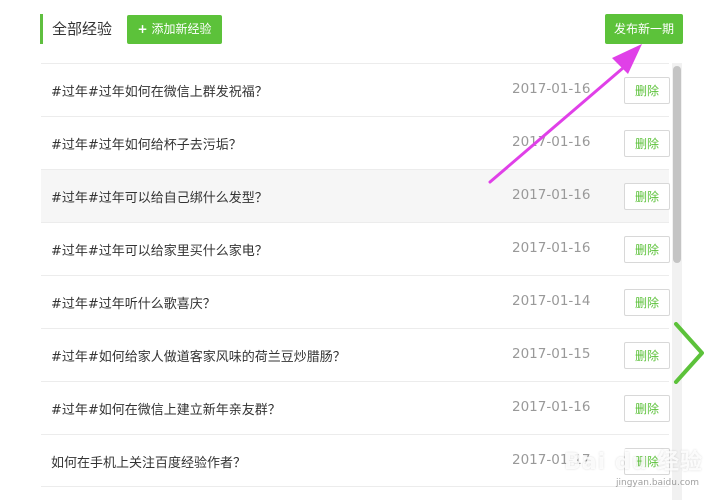  What do you see at coordinates (181, 29) in the screenshot?
I see `add-experience-label: 添加新经验` at bounding box center [181, 29].